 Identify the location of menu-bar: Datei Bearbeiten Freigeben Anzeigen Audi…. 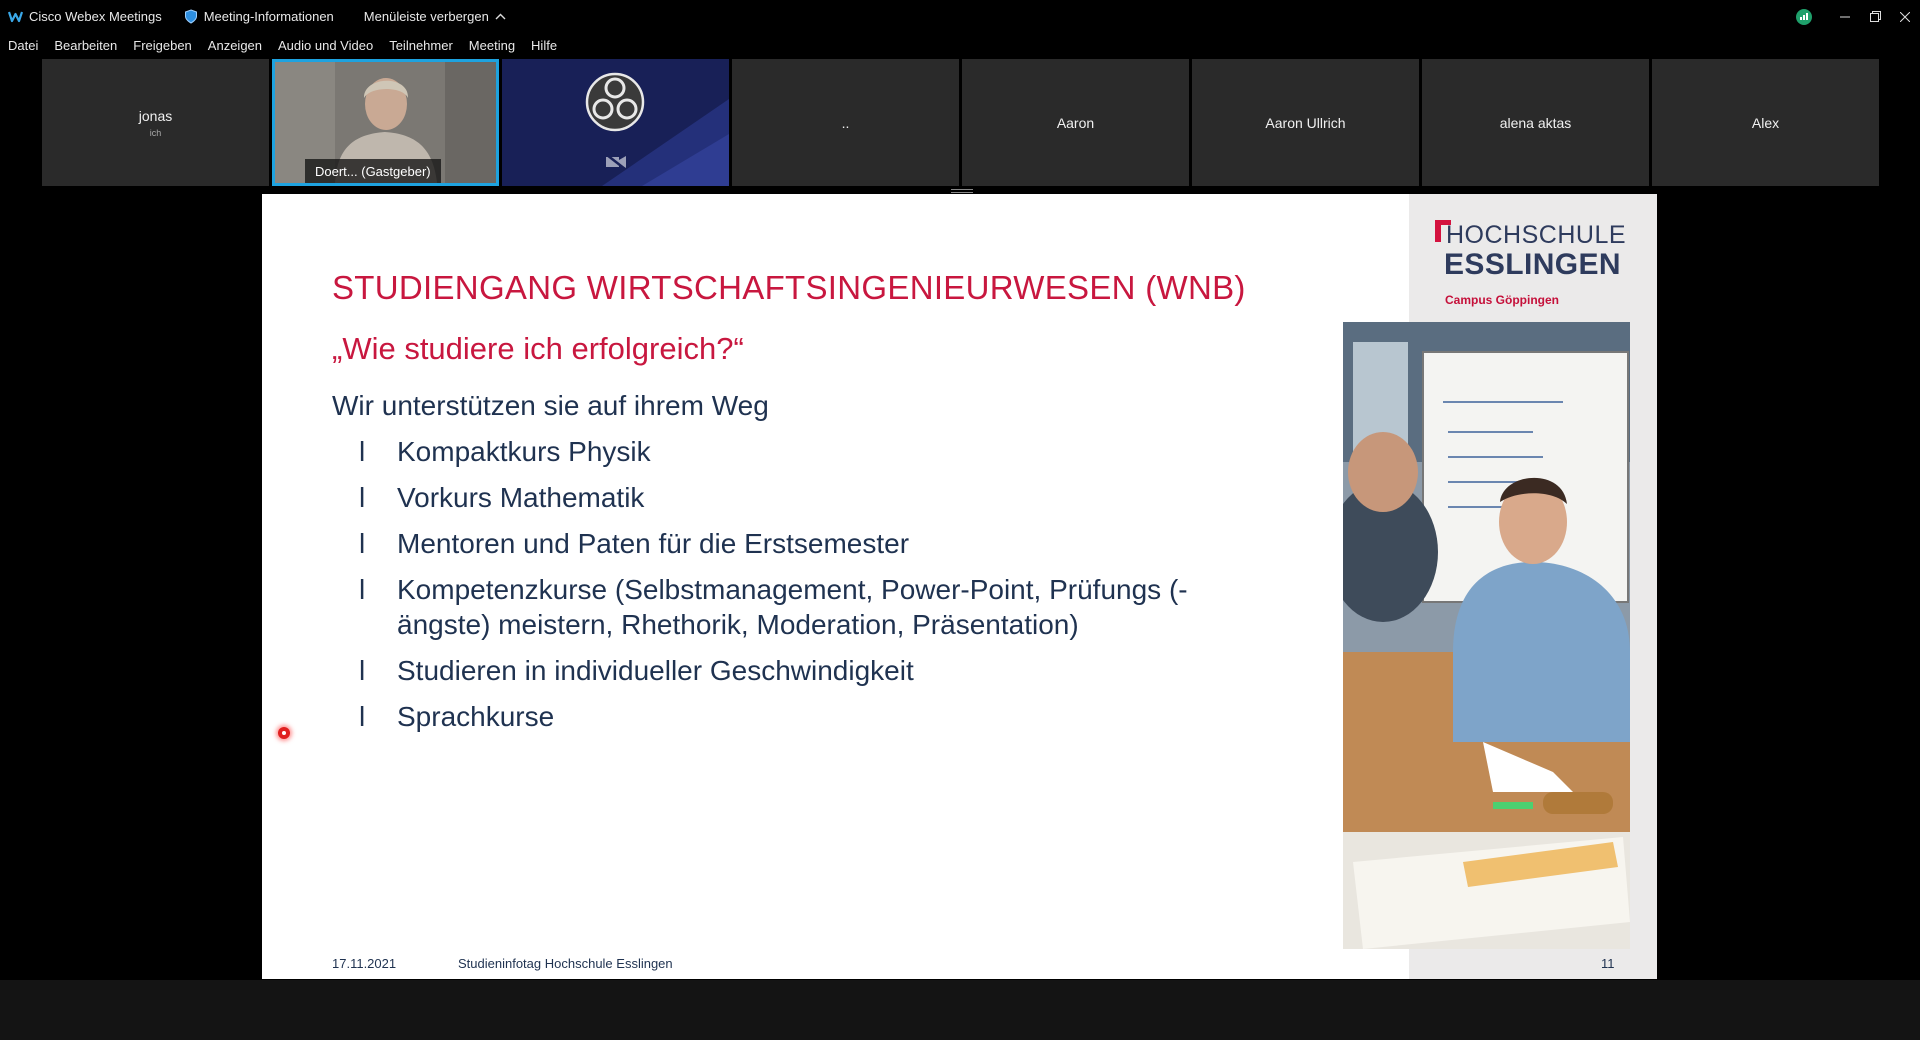
(960, 45).